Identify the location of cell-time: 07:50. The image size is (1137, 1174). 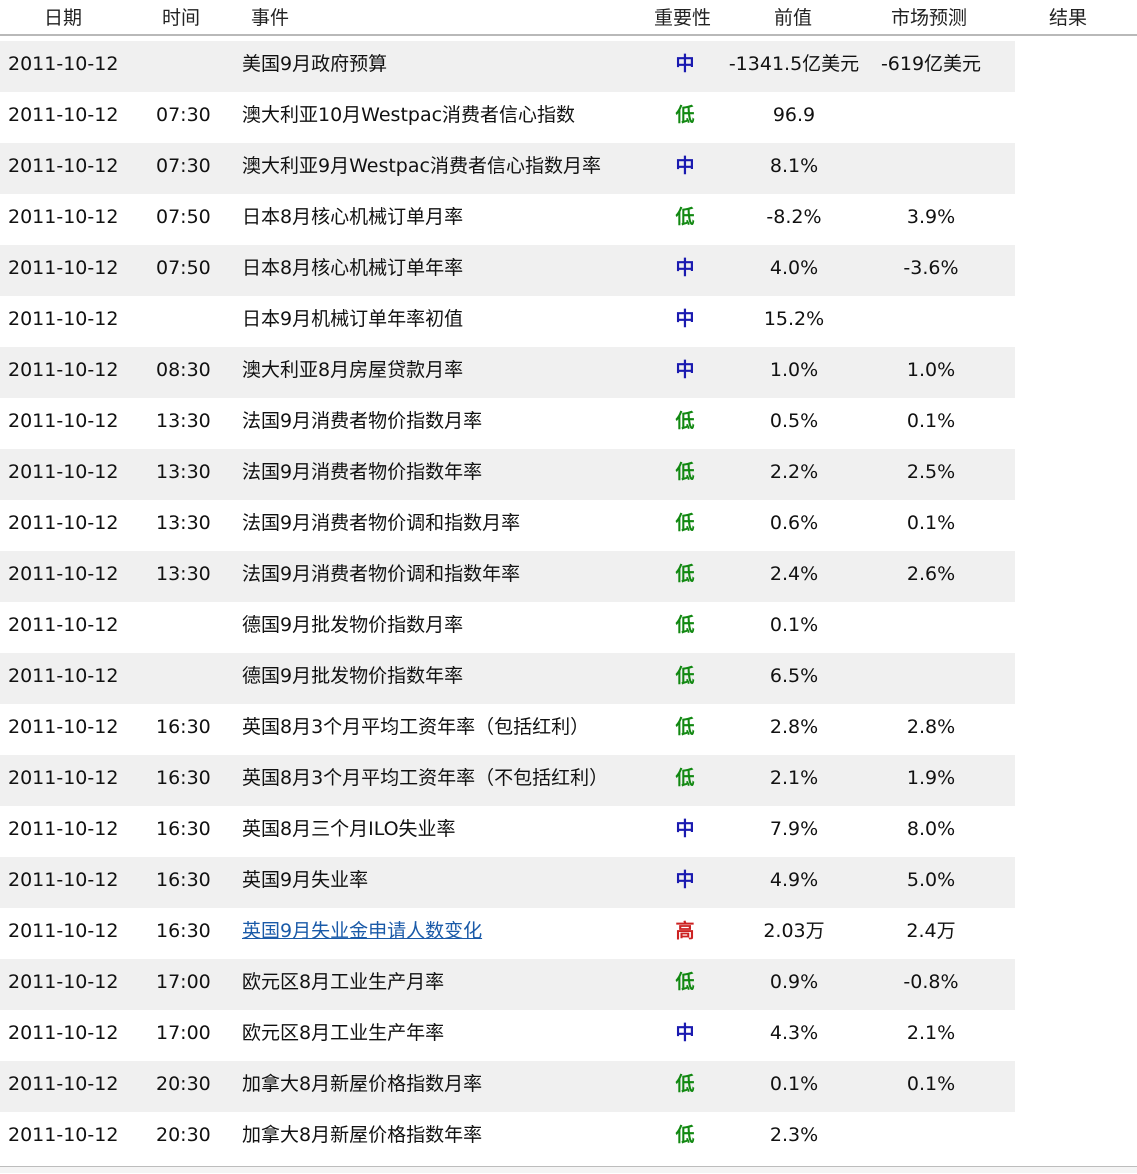
(183, 268).